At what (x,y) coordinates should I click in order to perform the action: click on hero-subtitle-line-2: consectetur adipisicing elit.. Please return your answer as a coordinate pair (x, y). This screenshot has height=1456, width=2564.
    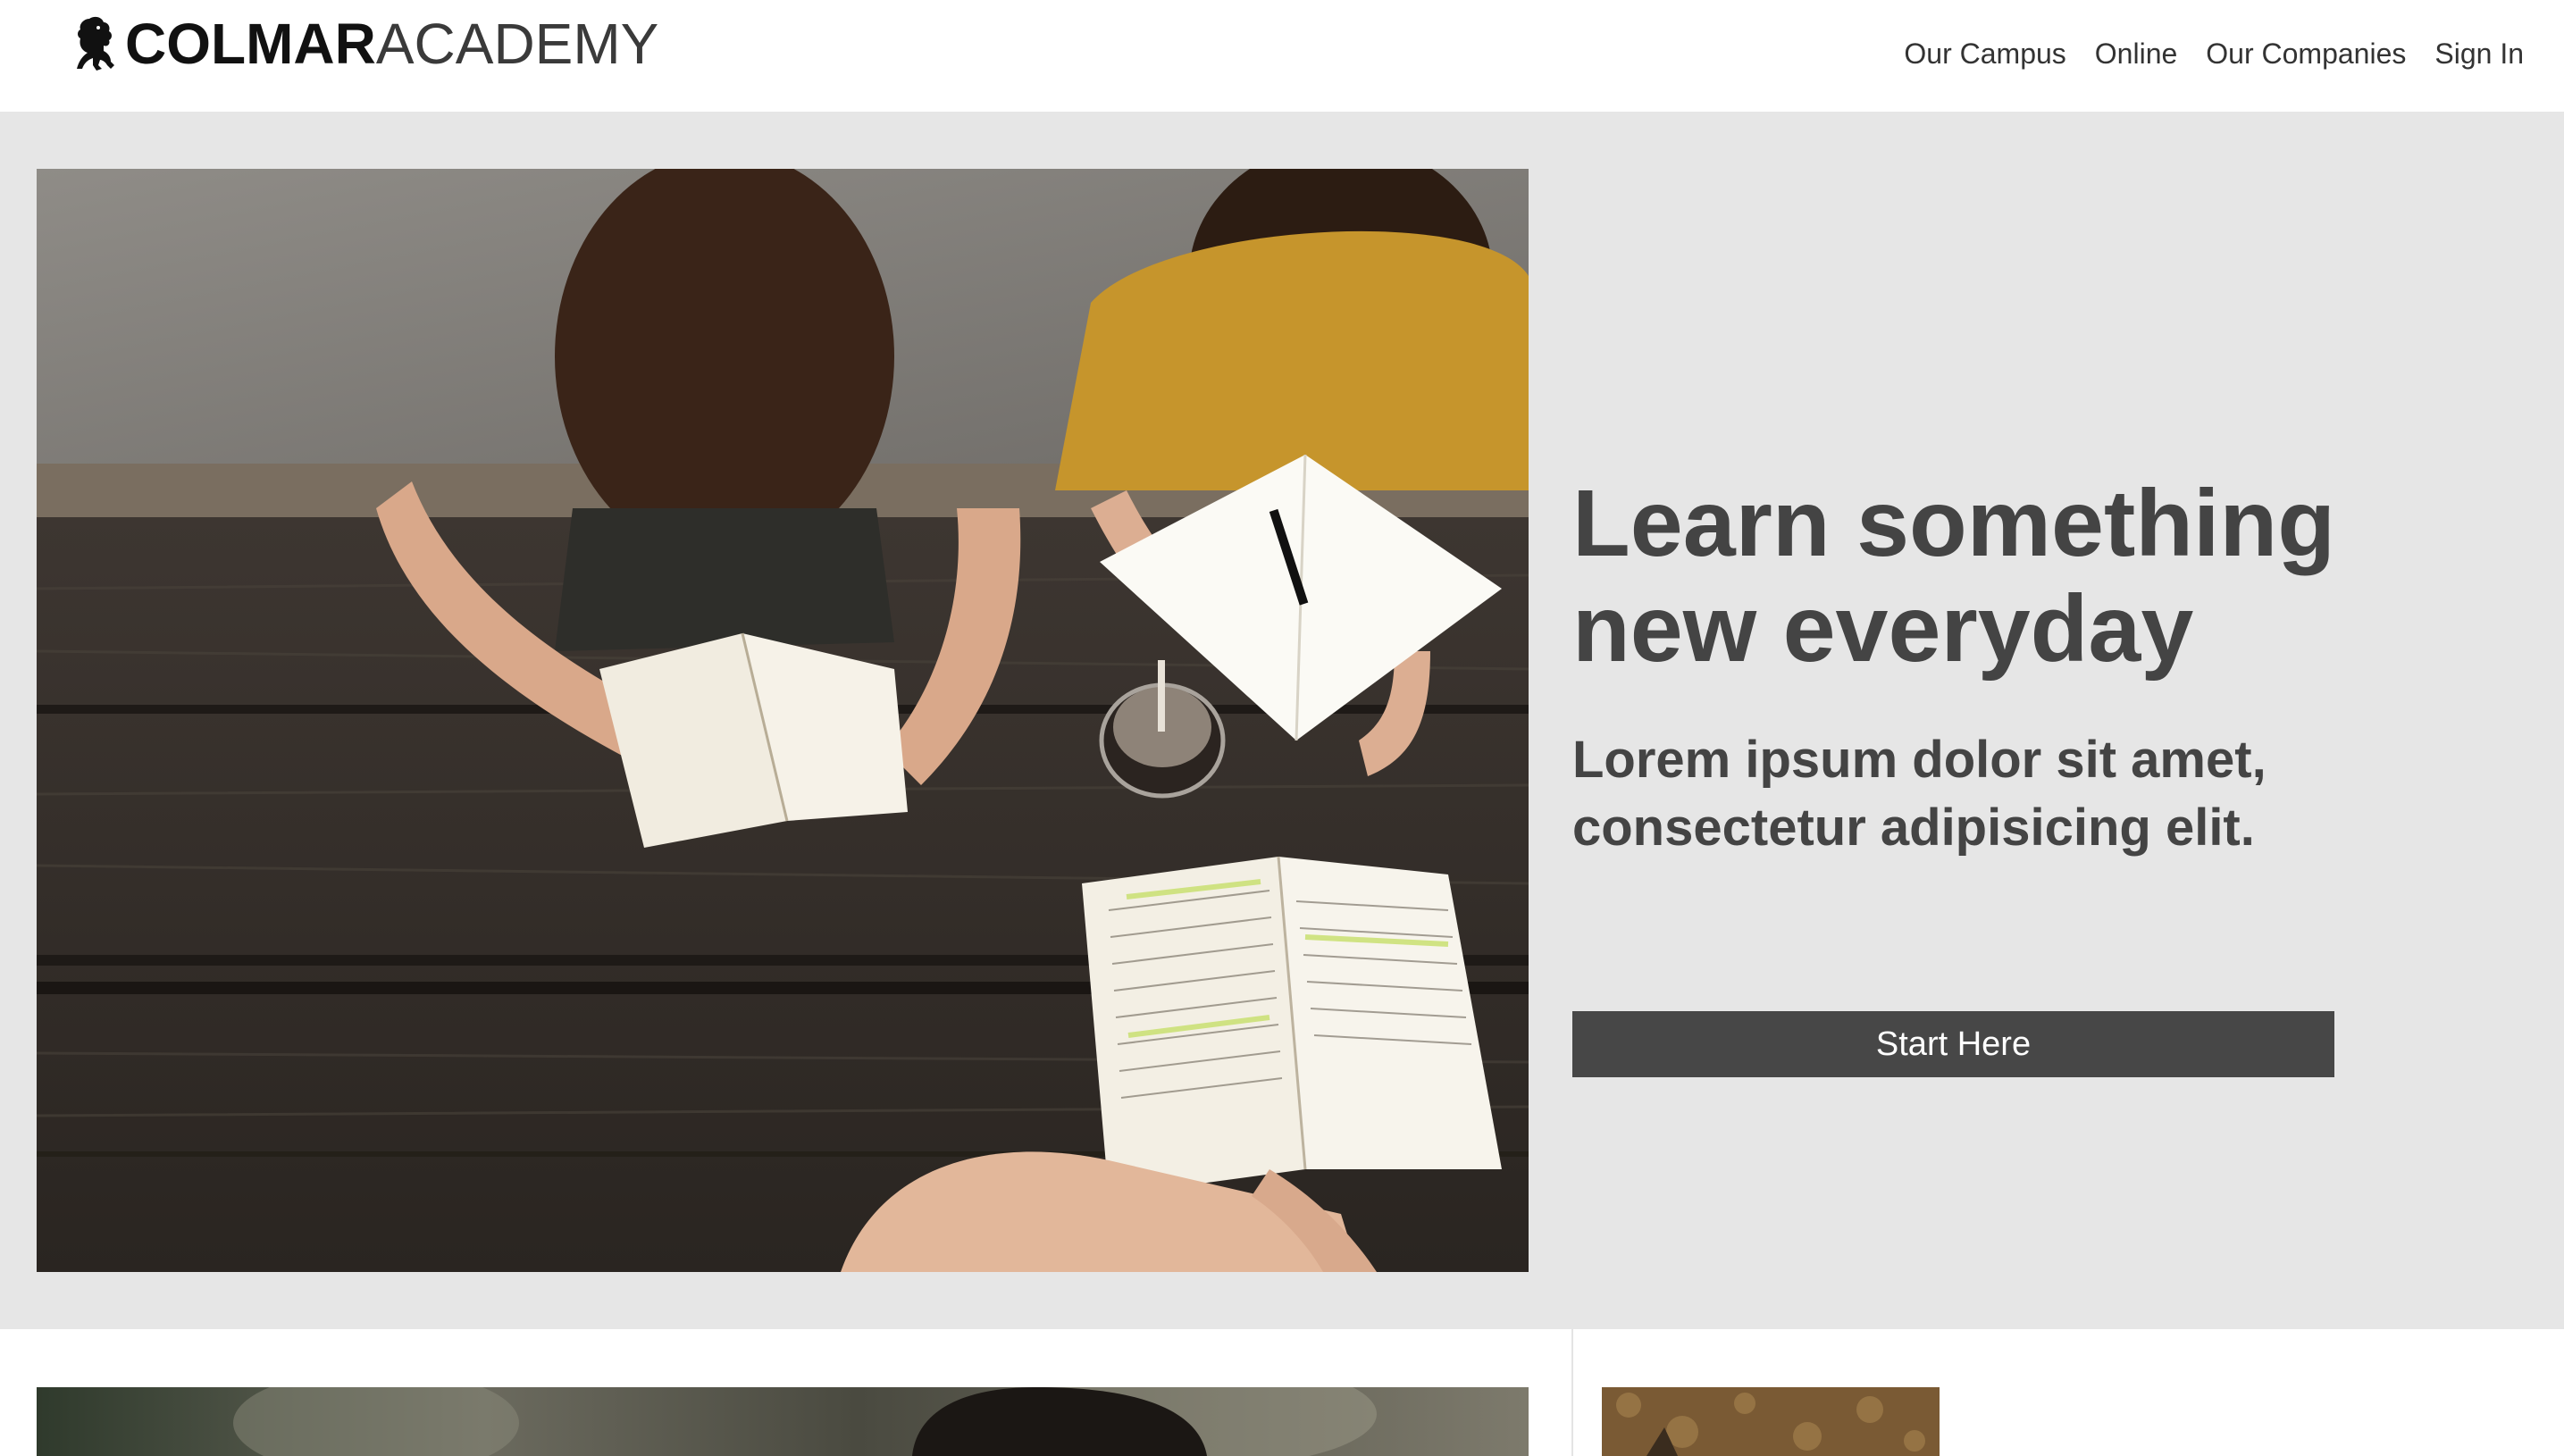
    Looking at the image, I should click on (1914, 828).